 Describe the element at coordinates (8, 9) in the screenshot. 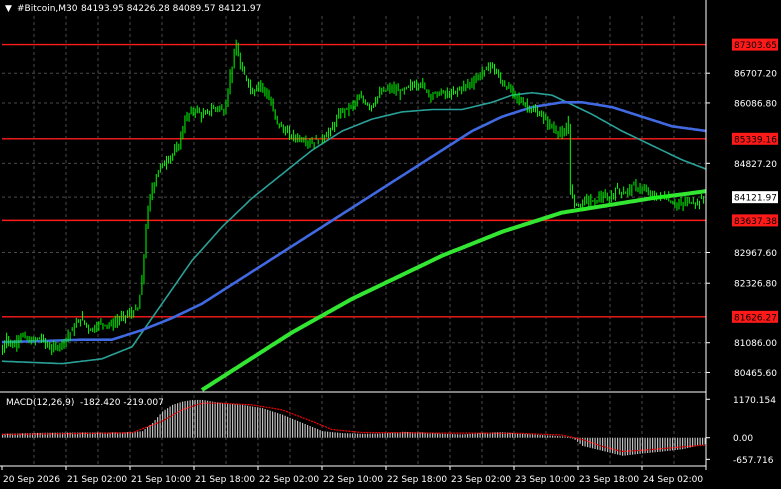

I see `menu-arrow-icon: ▼` at that location.